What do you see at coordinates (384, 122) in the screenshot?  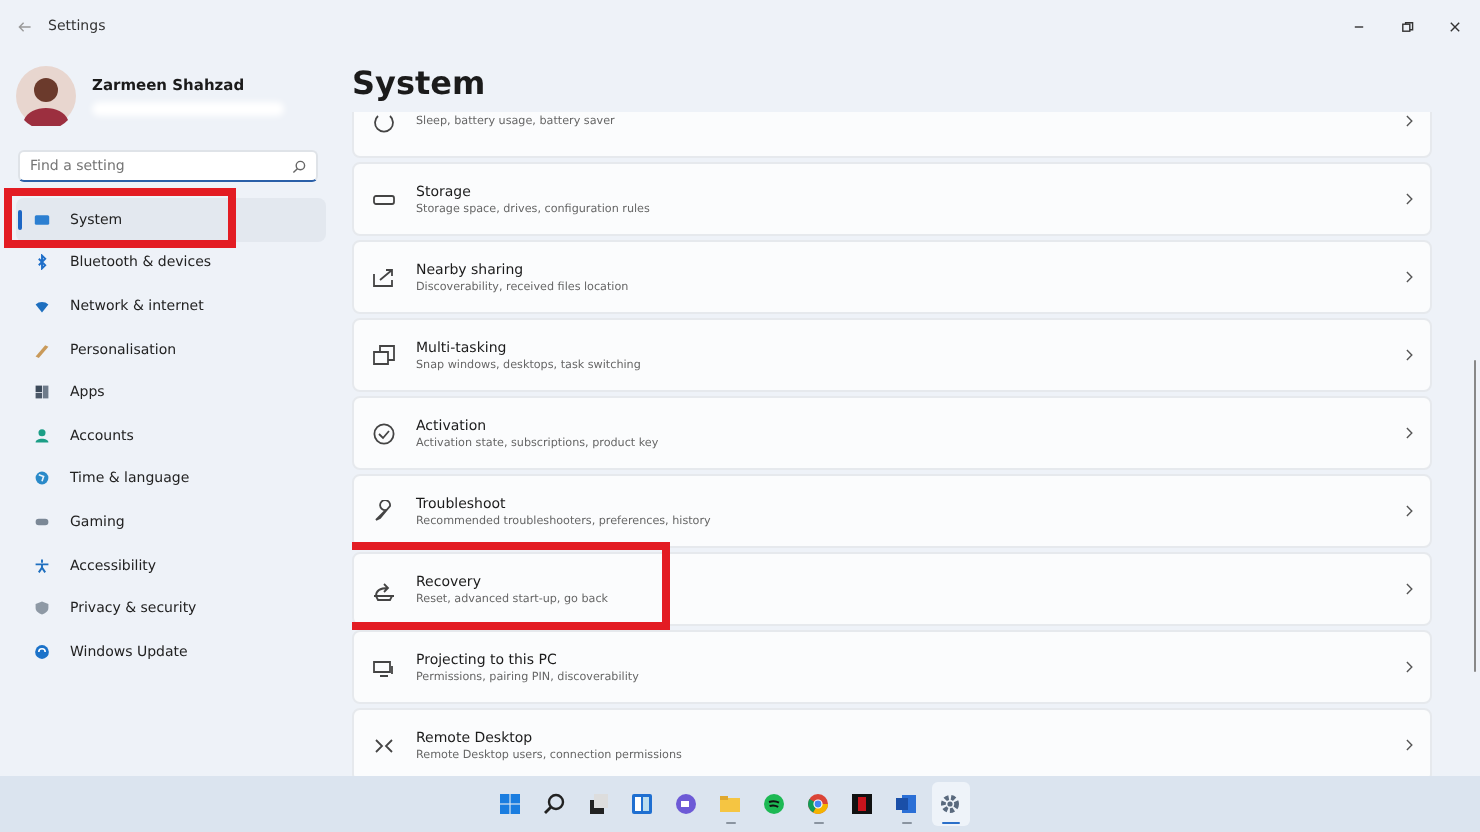 I see `power-icon` at bounding box center [384, 122].